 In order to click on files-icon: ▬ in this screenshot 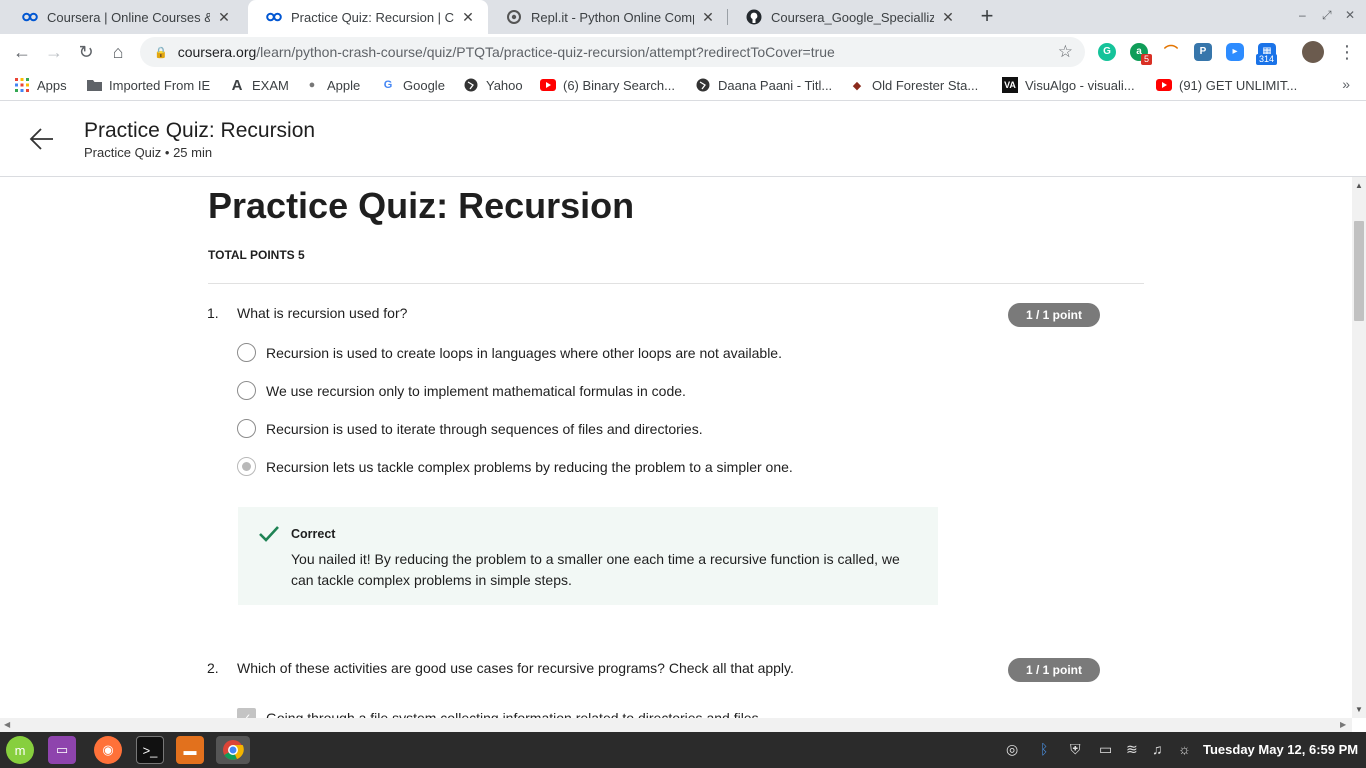, I will do `click(190, 750)`.